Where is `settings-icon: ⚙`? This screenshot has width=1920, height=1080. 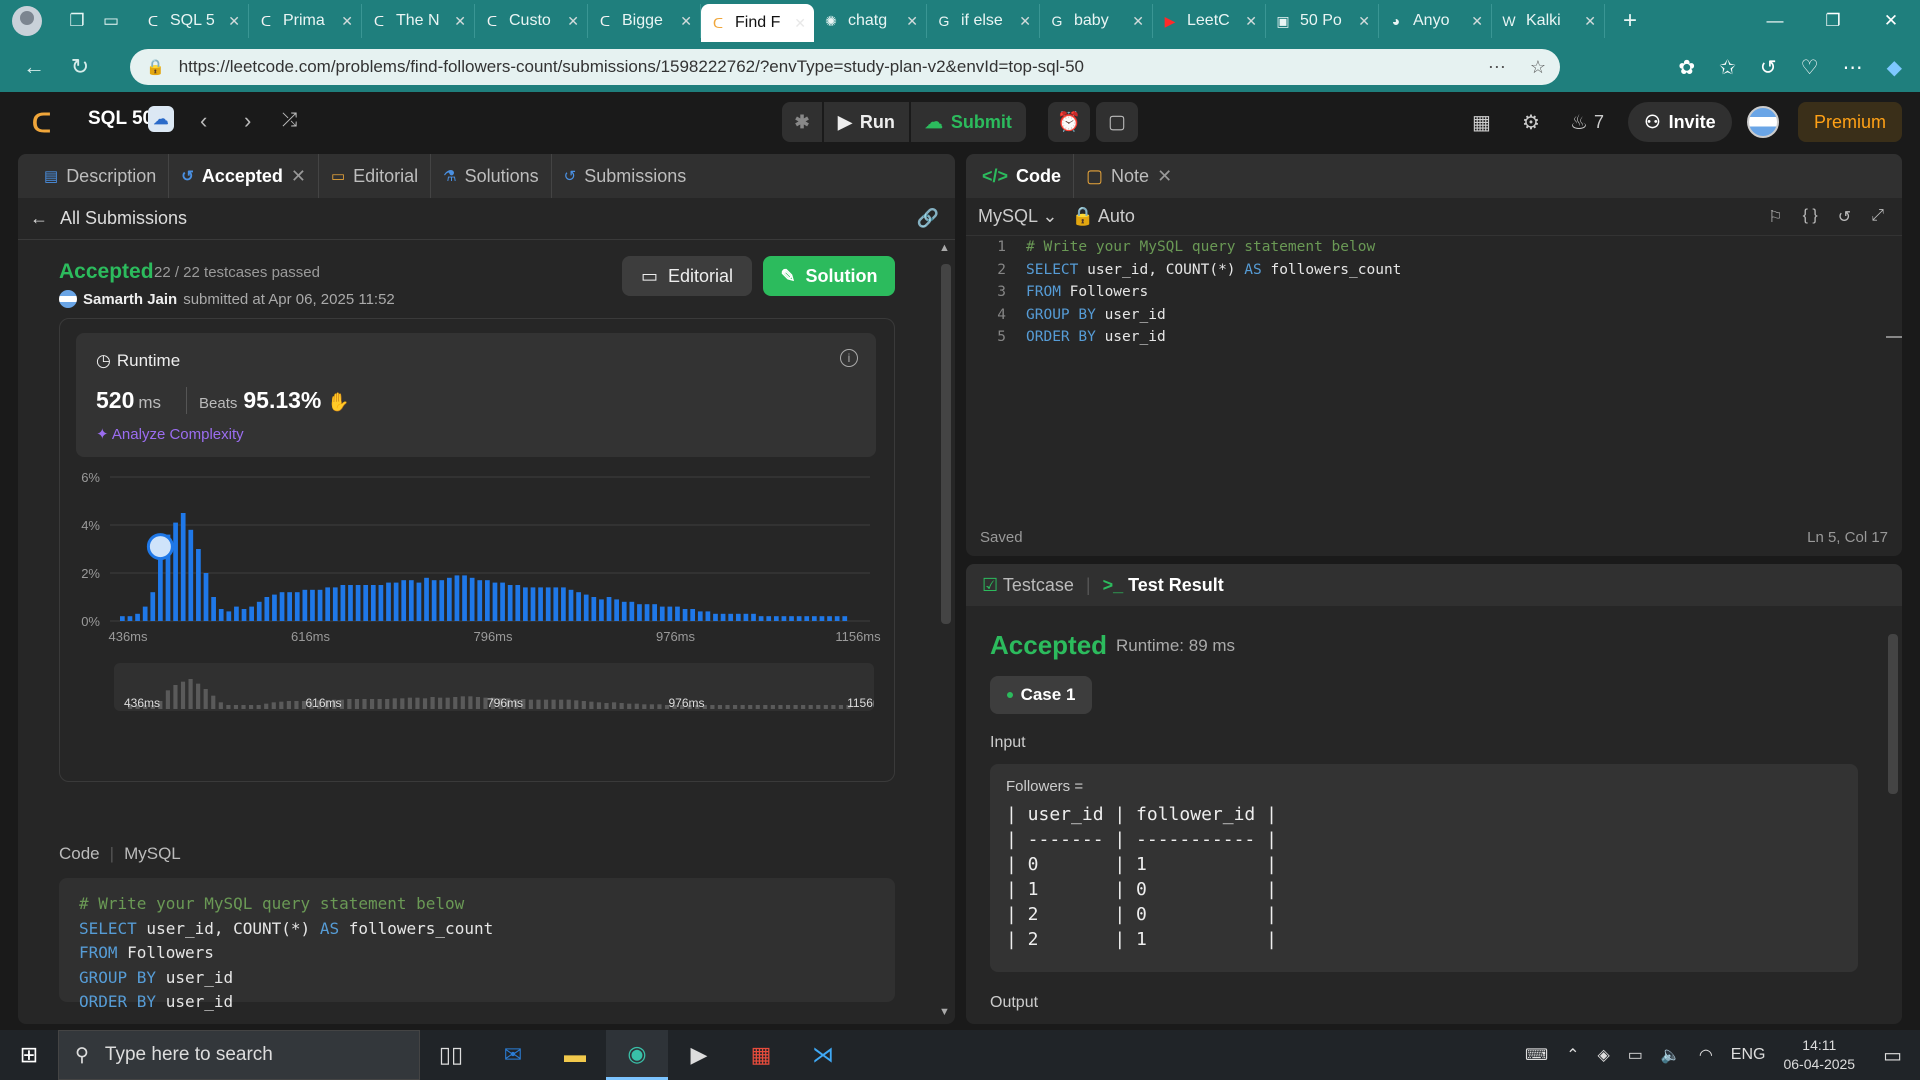 settings-icon: ⚙ is located at coordinates (1531, 122).